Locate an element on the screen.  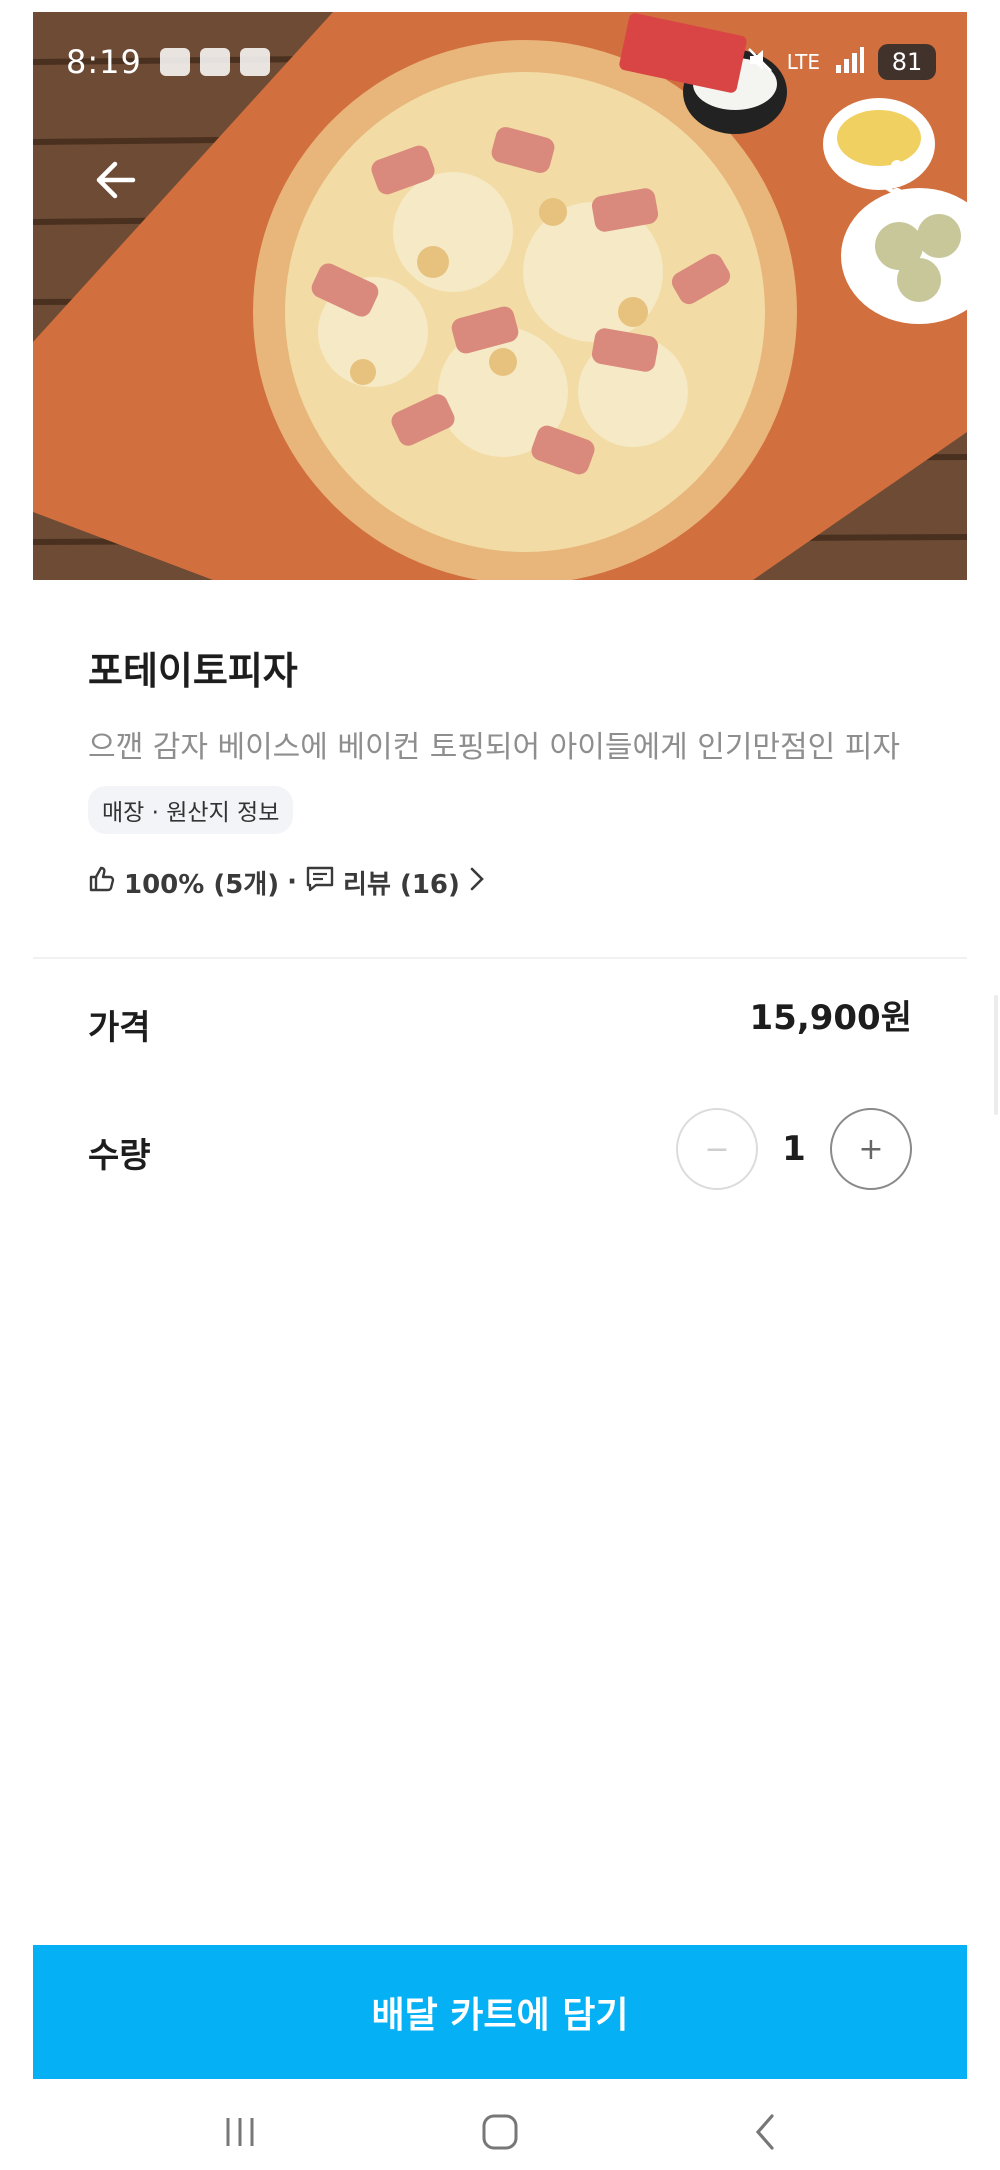
quantity-label: 수량 is located at coordinates (119, 1156).